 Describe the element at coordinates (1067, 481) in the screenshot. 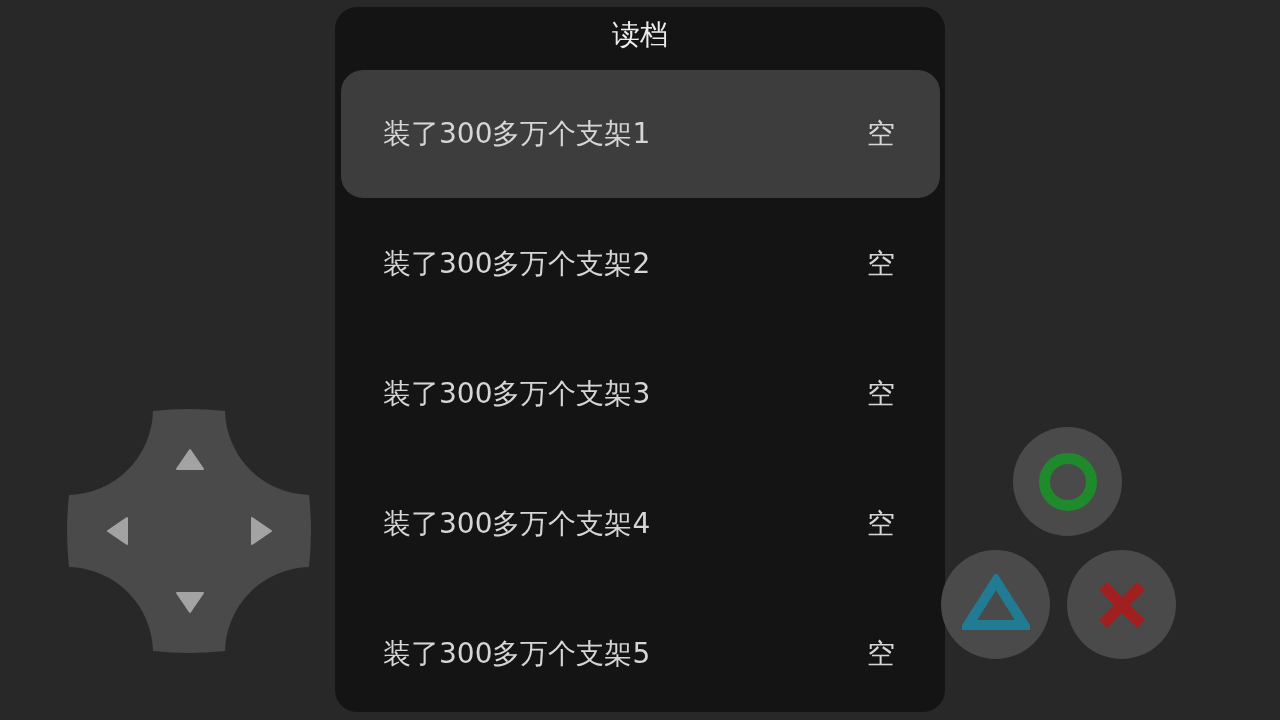

I see `ring-icon` at that location.